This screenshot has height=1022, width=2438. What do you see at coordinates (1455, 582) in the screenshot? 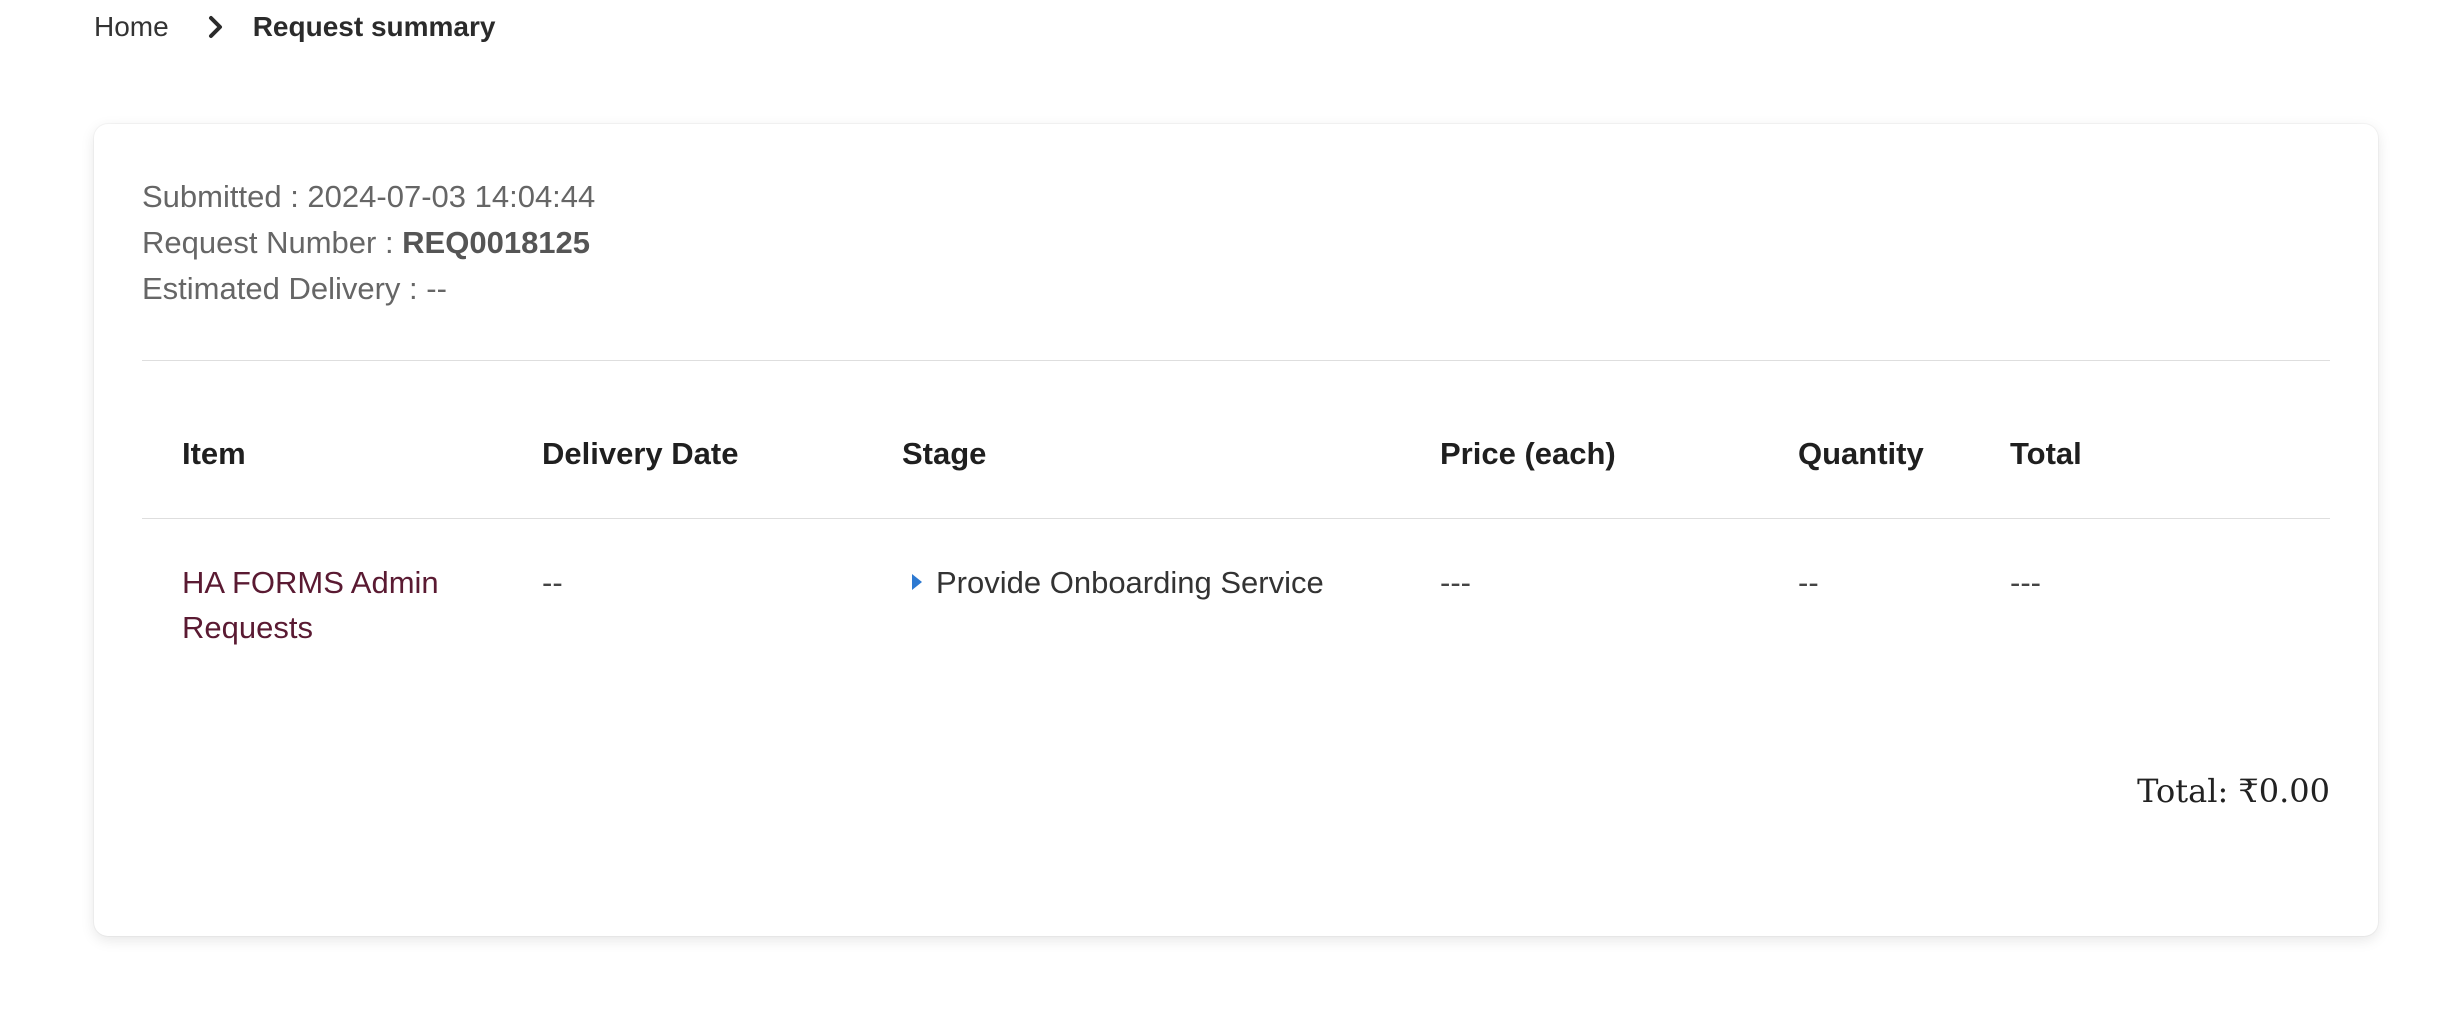
I see `price-each-cell: ---` at bounding box center [1455, 582].